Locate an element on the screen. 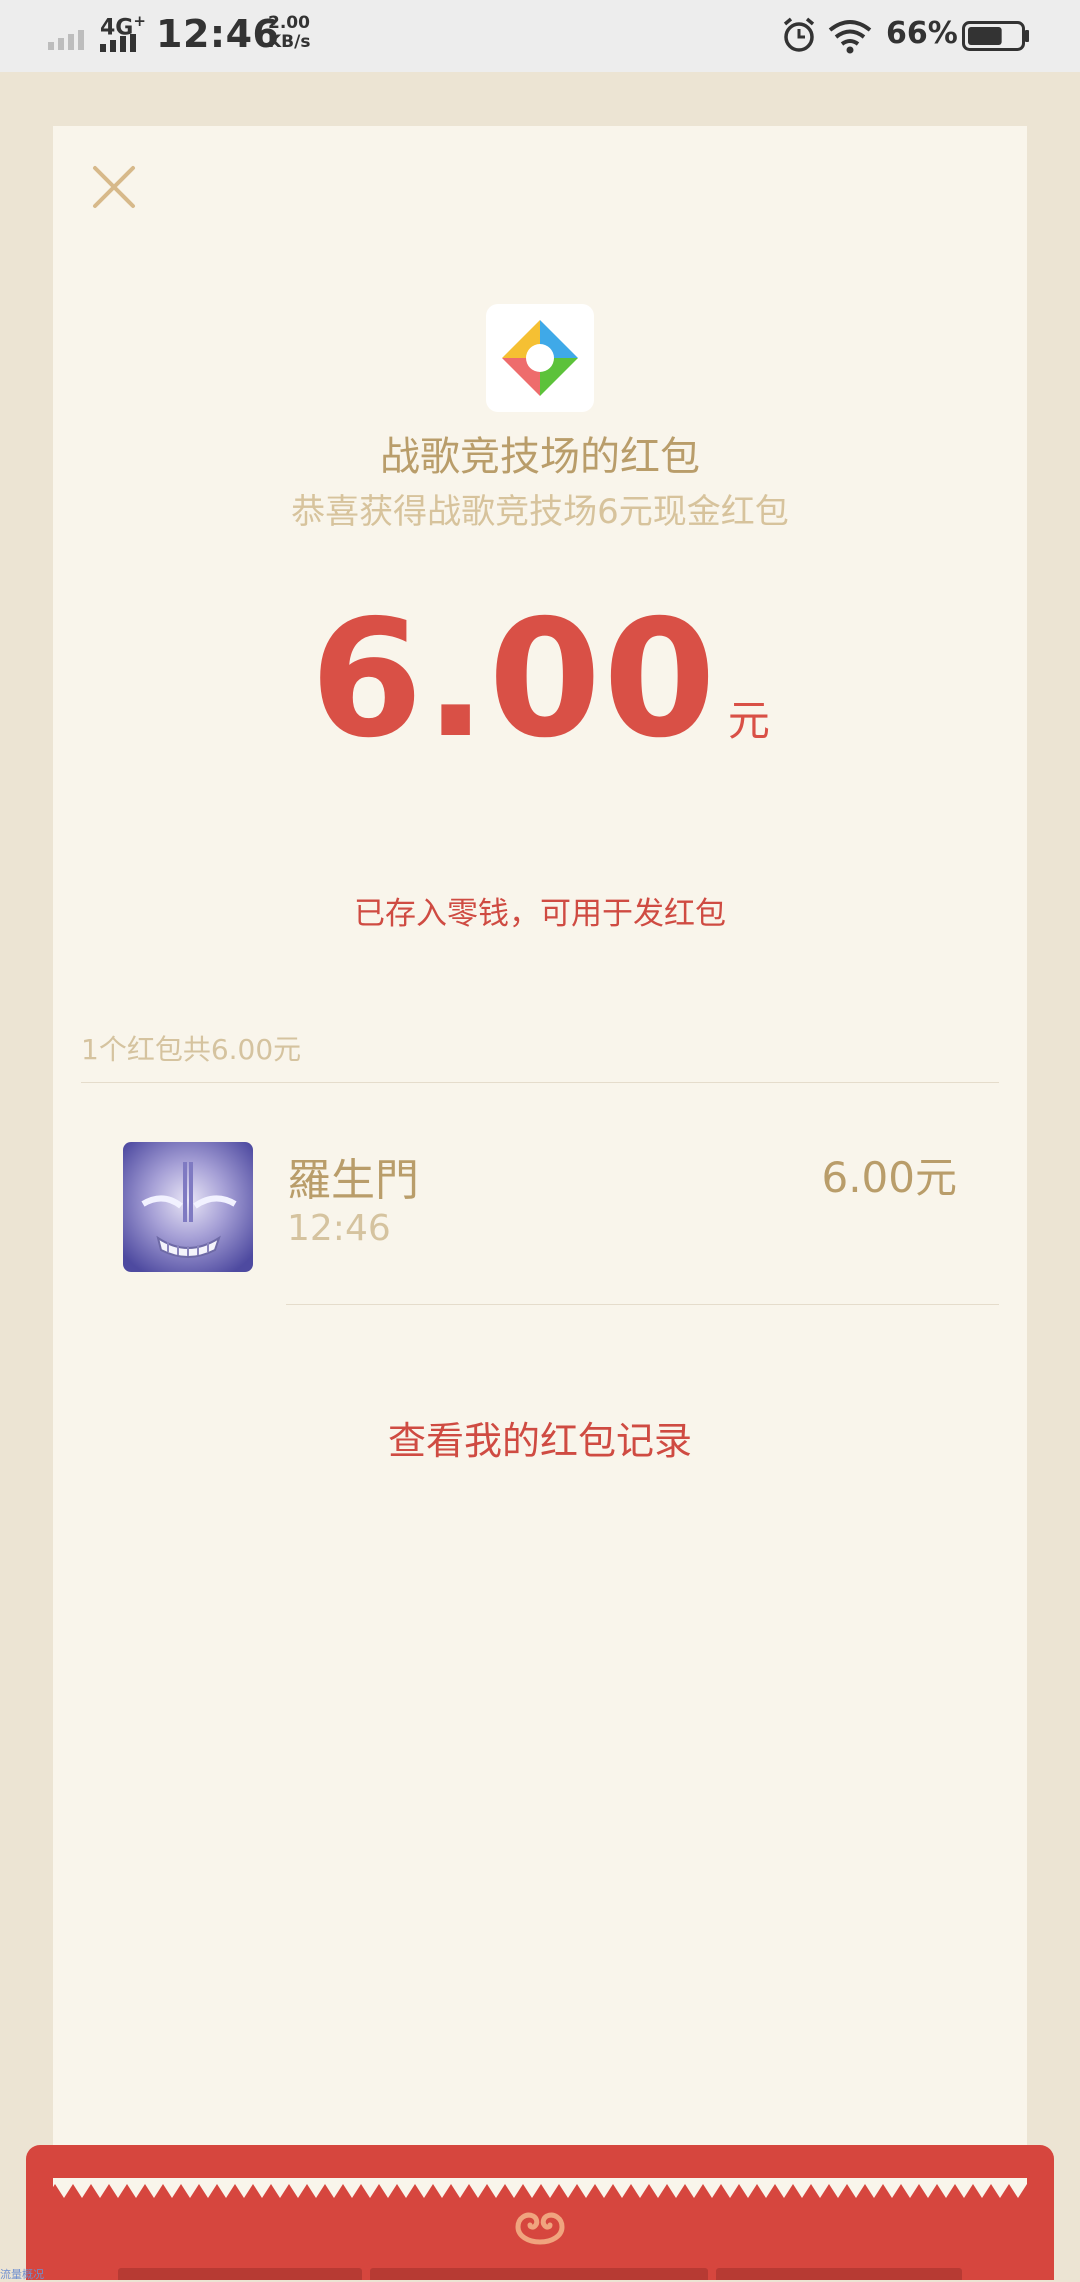 This screenshot has width=1080, height=2282. close-icon is located at coordinates (114, 187).